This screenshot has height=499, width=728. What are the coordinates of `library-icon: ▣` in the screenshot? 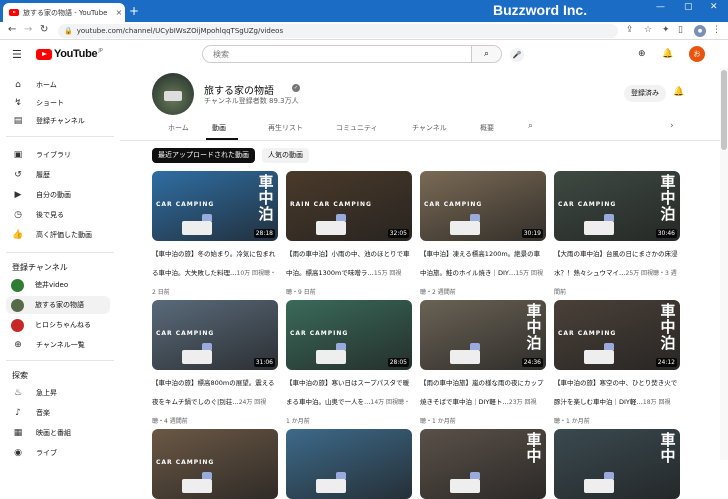 It's located at (18, 155).